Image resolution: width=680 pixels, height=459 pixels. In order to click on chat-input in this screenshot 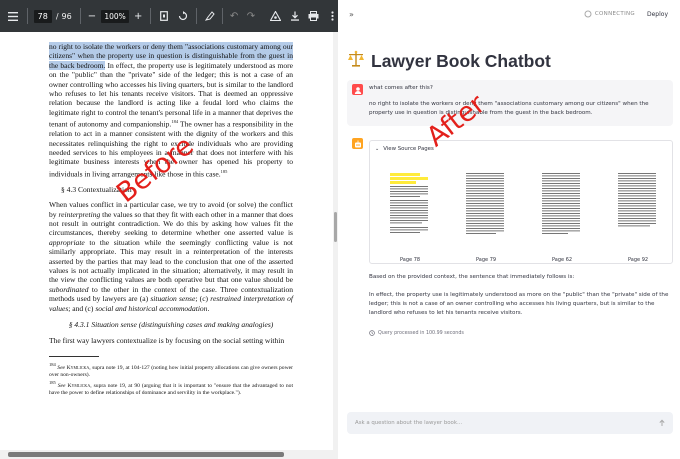, I will do `click(500, 423)`.